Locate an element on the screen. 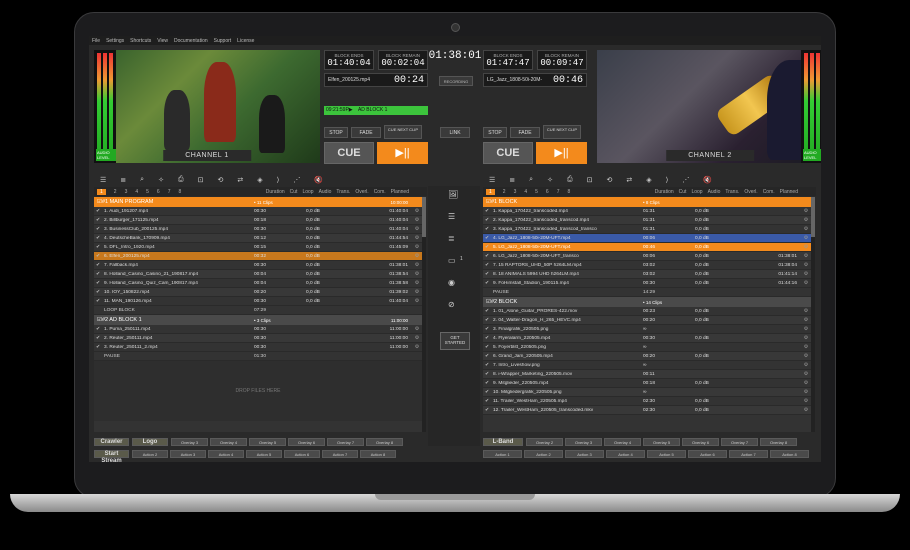  tab-6: 6 is located at coordinates (158, 192).